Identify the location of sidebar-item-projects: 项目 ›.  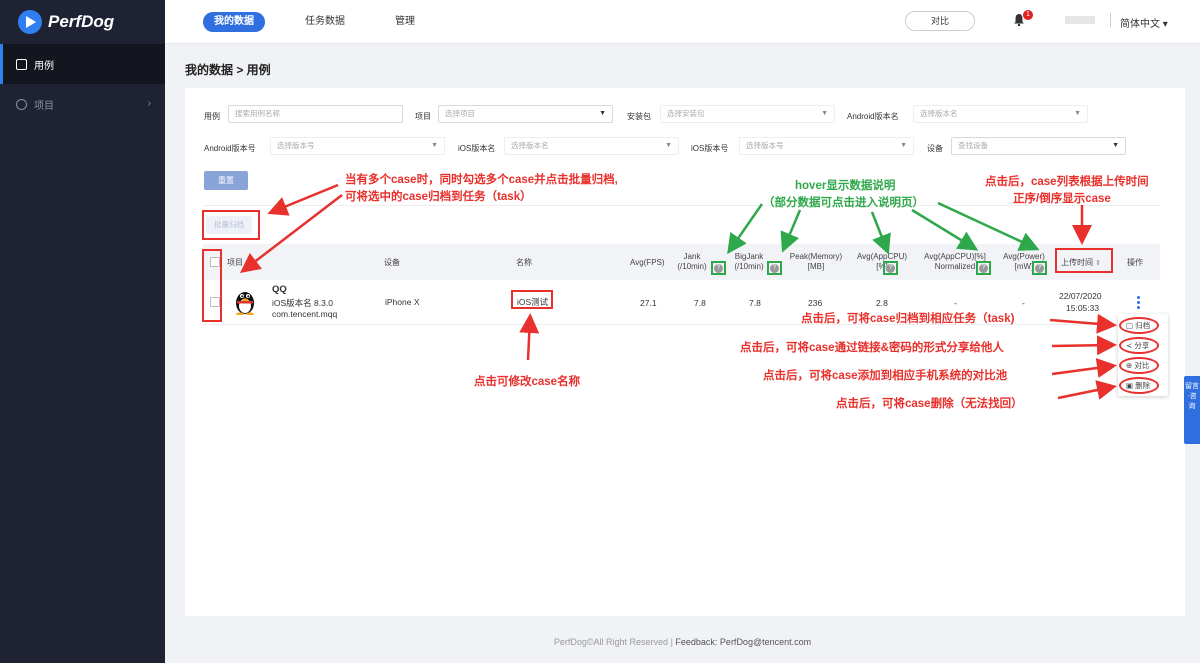
(82, 104).